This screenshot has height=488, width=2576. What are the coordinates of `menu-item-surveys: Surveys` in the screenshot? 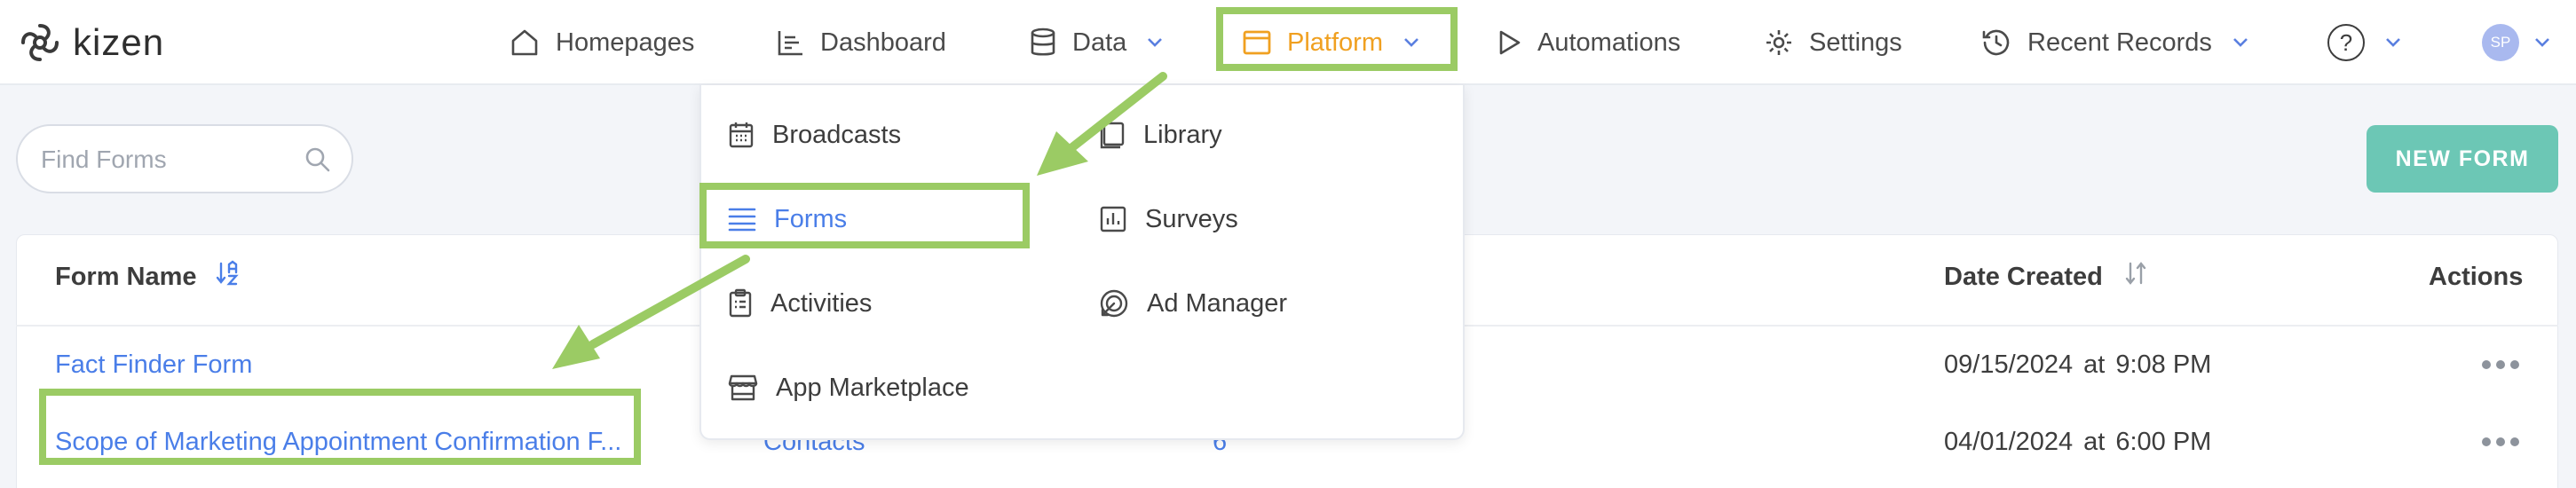 It's located at (1168, 219).